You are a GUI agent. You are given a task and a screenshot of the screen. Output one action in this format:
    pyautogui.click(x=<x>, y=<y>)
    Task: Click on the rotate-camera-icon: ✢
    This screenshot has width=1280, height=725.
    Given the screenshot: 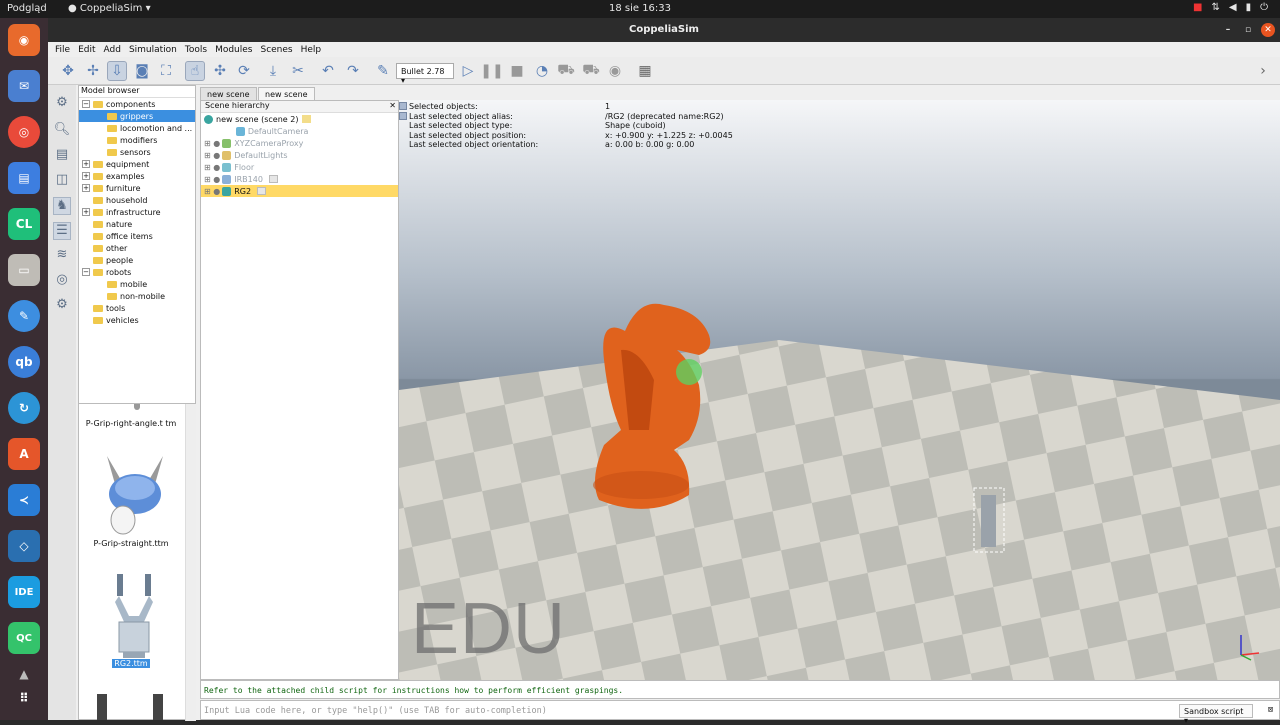 What is the action you would take?
    pyautogui.click(x=93, y=71)
    